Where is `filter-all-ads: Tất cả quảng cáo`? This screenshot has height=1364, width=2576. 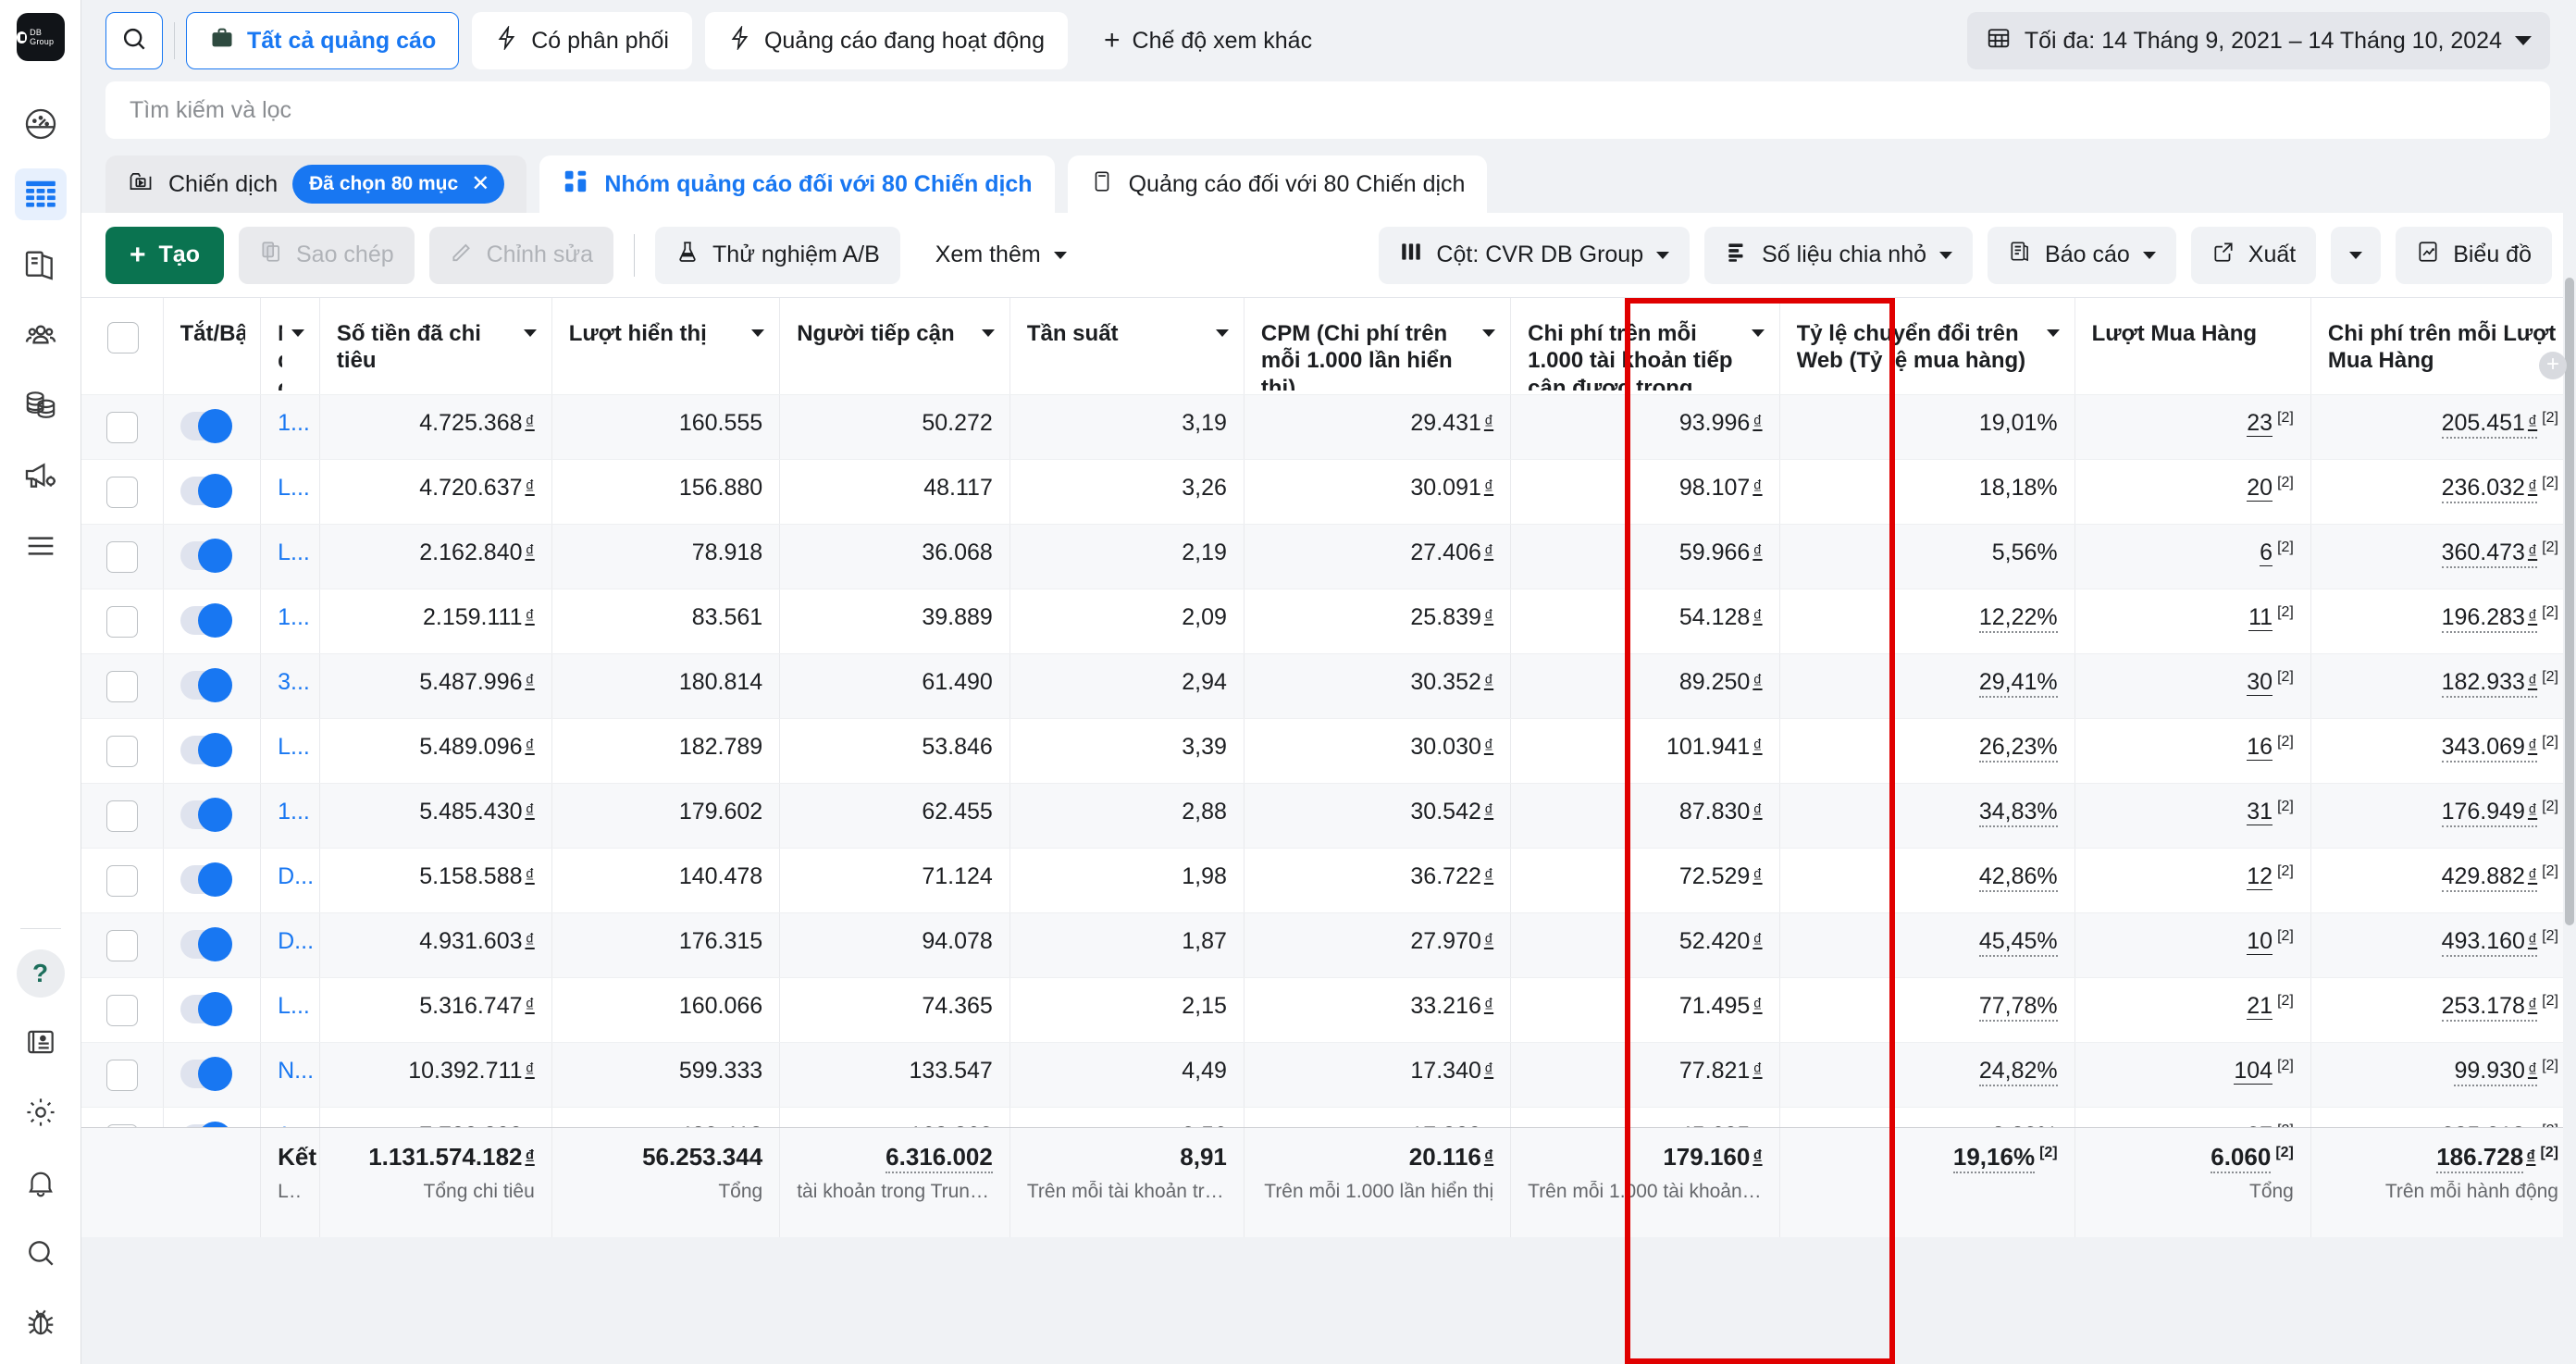
filter-all-ads: Tất cả quảng cáo is located at coordinates (323, 40).